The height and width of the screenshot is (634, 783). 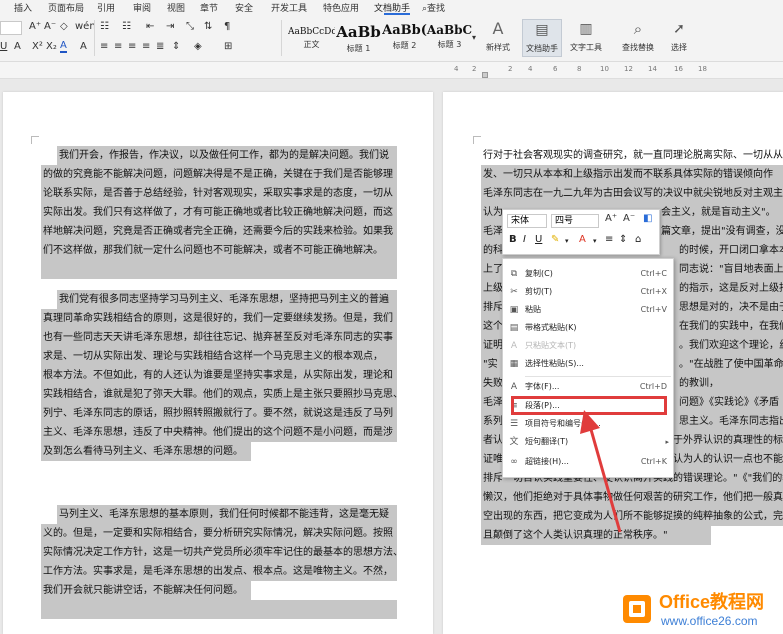 I want to click on strikethrough-icon: A, so click(x=17, y=46).